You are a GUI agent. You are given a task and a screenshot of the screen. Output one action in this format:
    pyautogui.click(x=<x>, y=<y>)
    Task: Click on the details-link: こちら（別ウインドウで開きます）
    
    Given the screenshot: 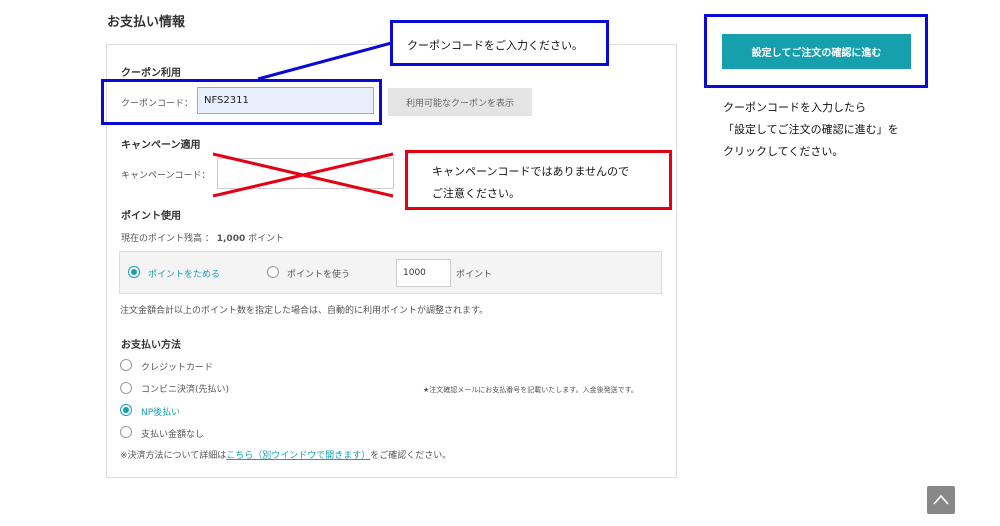 What is the action you would take?
    pyautogui.click(x=298, y=456)
    